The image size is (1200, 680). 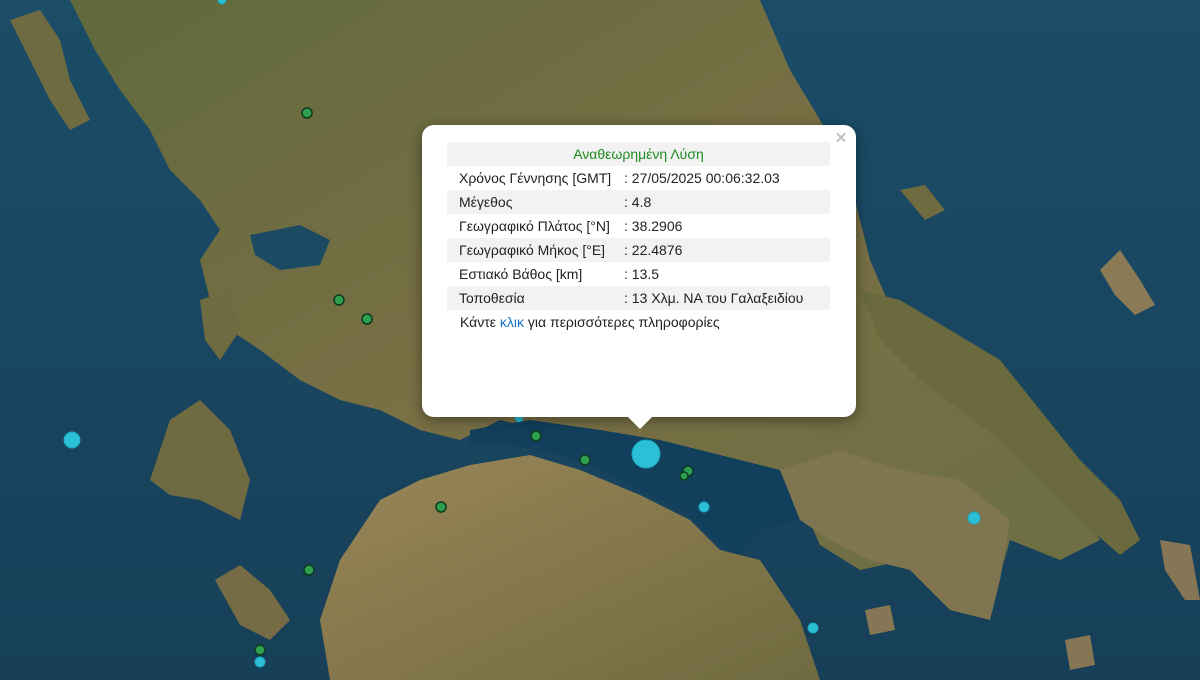 What do you see at coordinates (642, 274) in the screenshot?
I see `value-depth: : 13.5` at bounding box center [642, 274].